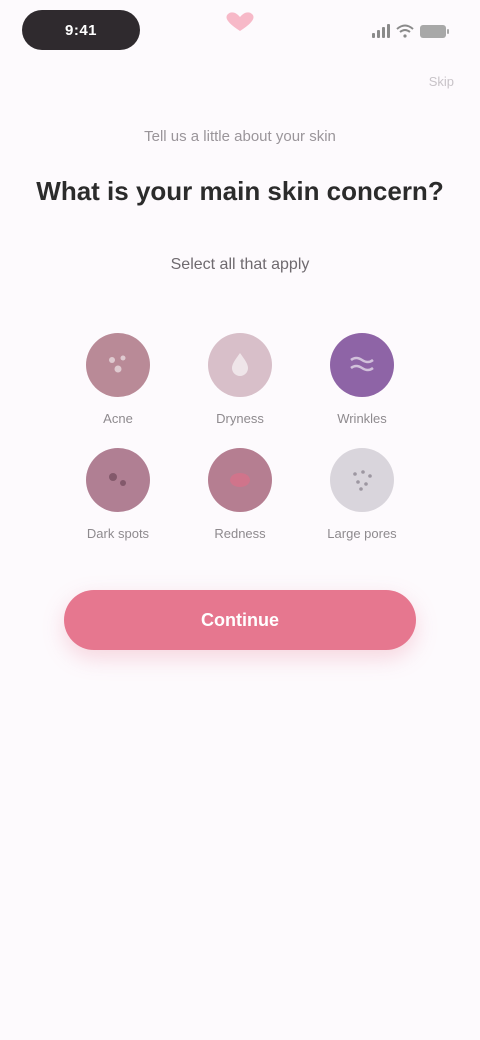 This screenshot has height=1040, width=480. I want to click on option-label: Redness, so click(240, 533).